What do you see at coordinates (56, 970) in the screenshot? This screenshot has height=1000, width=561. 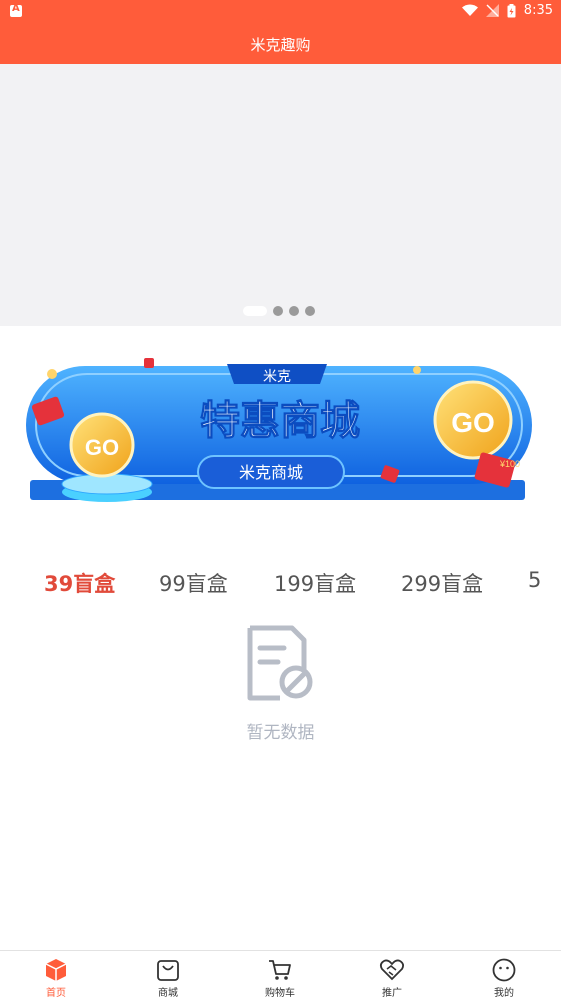 I see `home-box-icon` at bounding box center [56, 970].